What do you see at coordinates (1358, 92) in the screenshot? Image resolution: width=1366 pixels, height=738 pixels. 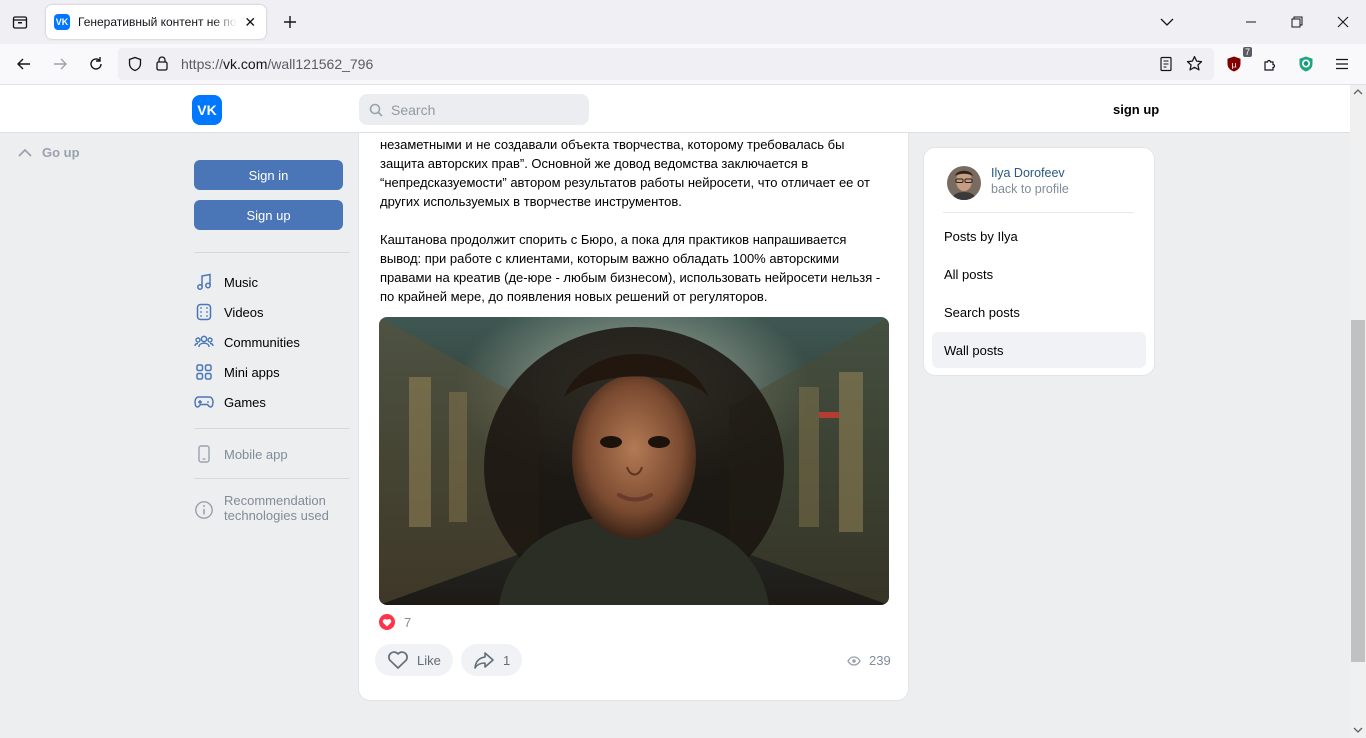 I see `scroll-up-arrow-icon` at bounding box center [1358, 92].